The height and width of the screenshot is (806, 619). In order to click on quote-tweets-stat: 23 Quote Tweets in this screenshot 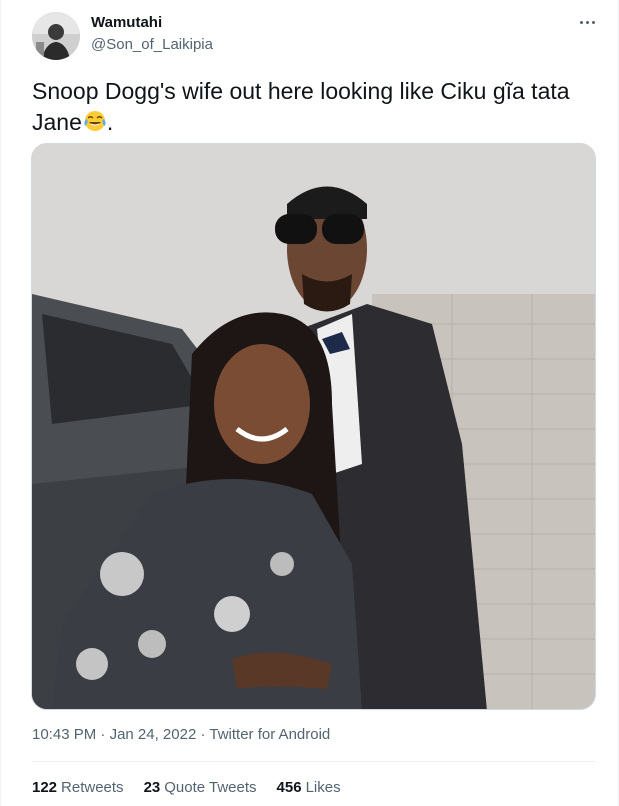, I will do `click(200, 787)`.